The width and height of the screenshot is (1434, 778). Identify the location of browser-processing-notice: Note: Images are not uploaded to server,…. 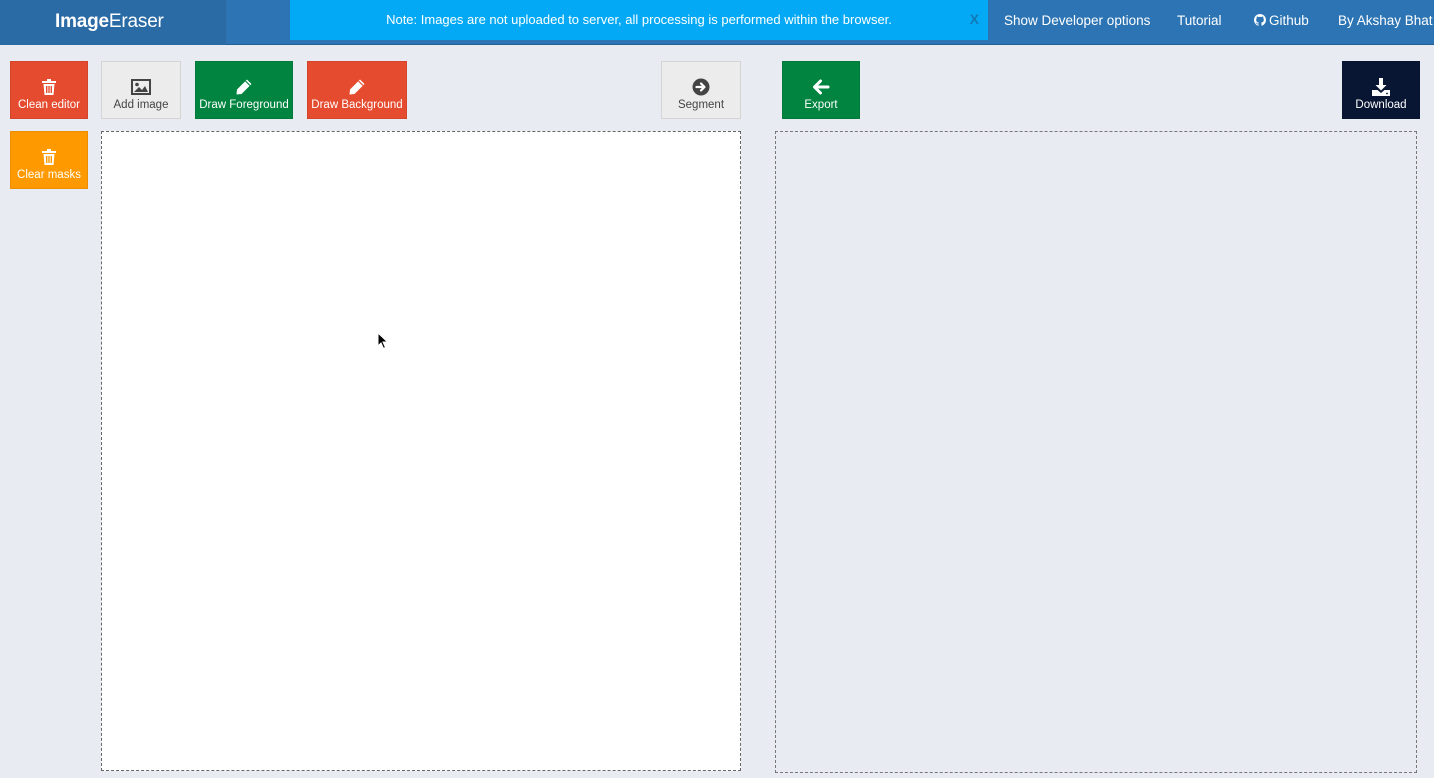
(639, 20).